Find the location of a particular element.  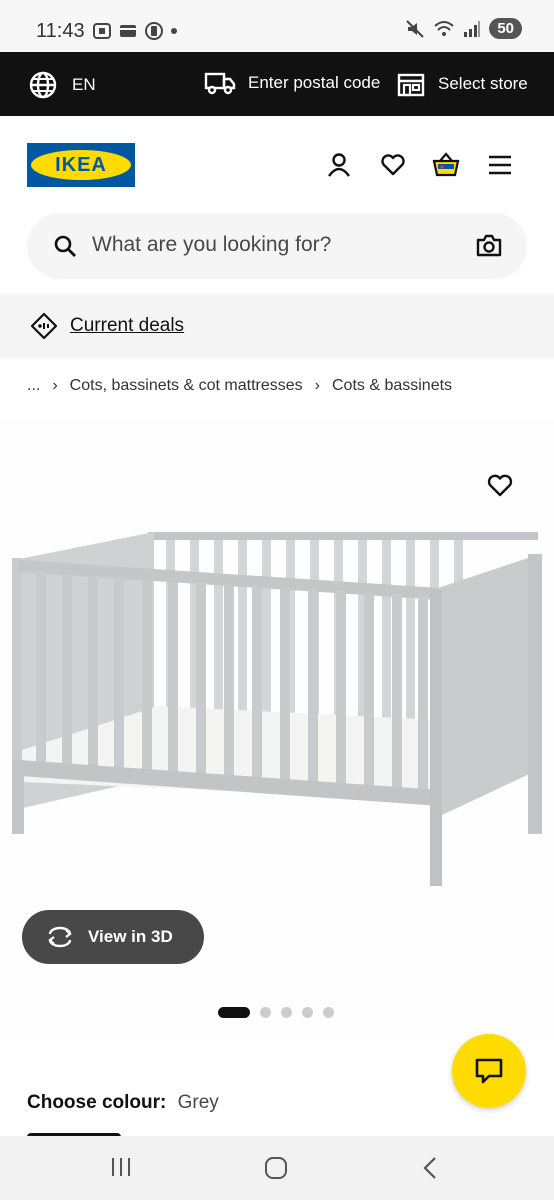

top-utility-bar: EN Enter postal code Select store is located at coordinates (277, 84).